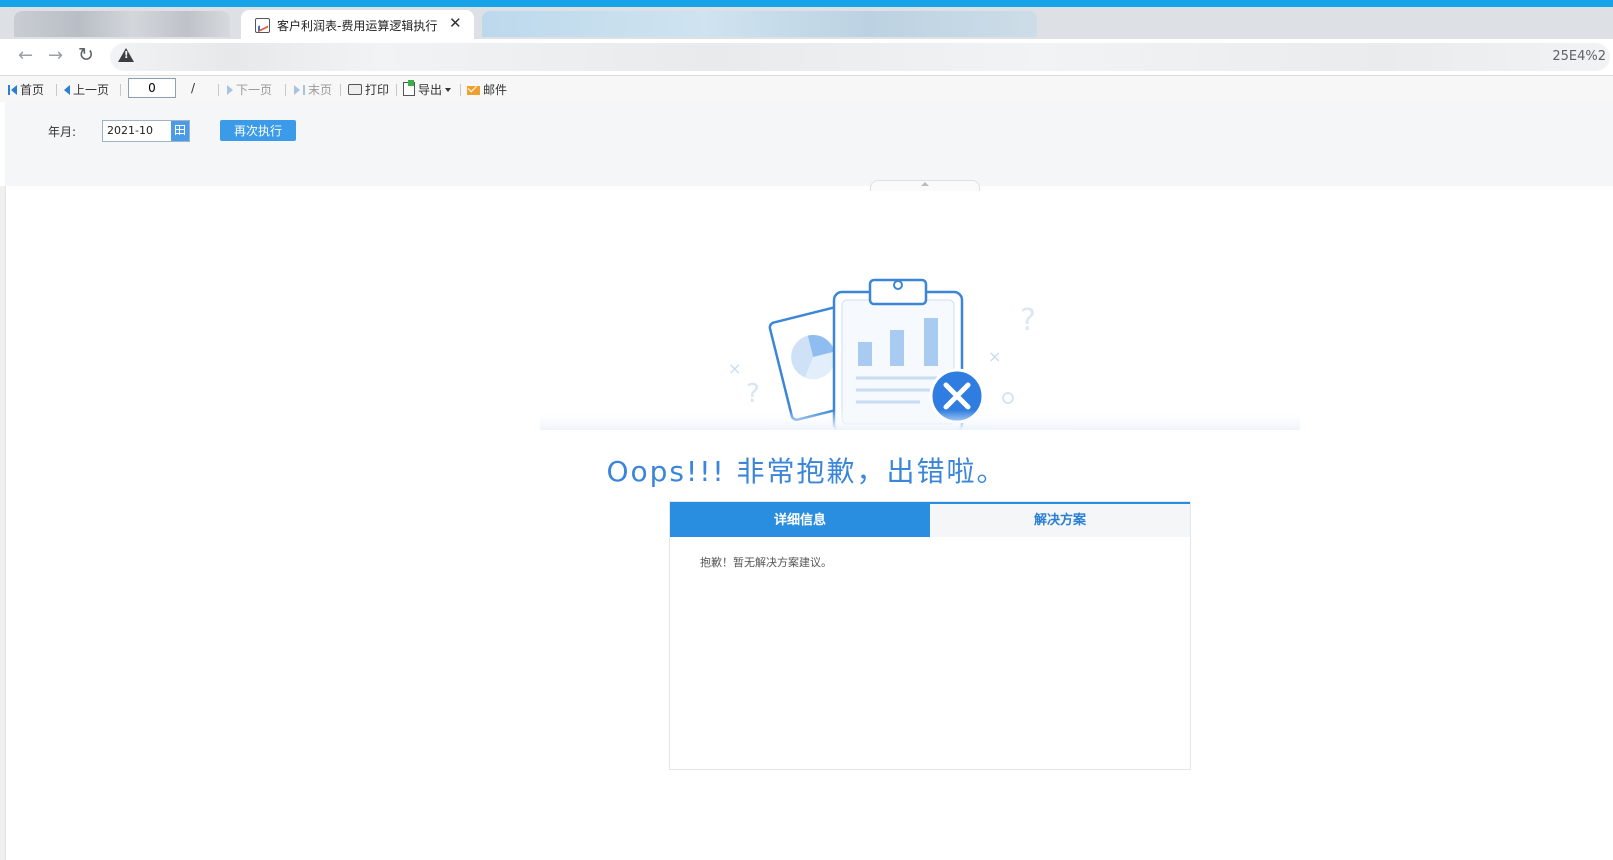 The height and width of the screenshot is (860, 1613). I want to click on first-page-icon, so click(9, 90).